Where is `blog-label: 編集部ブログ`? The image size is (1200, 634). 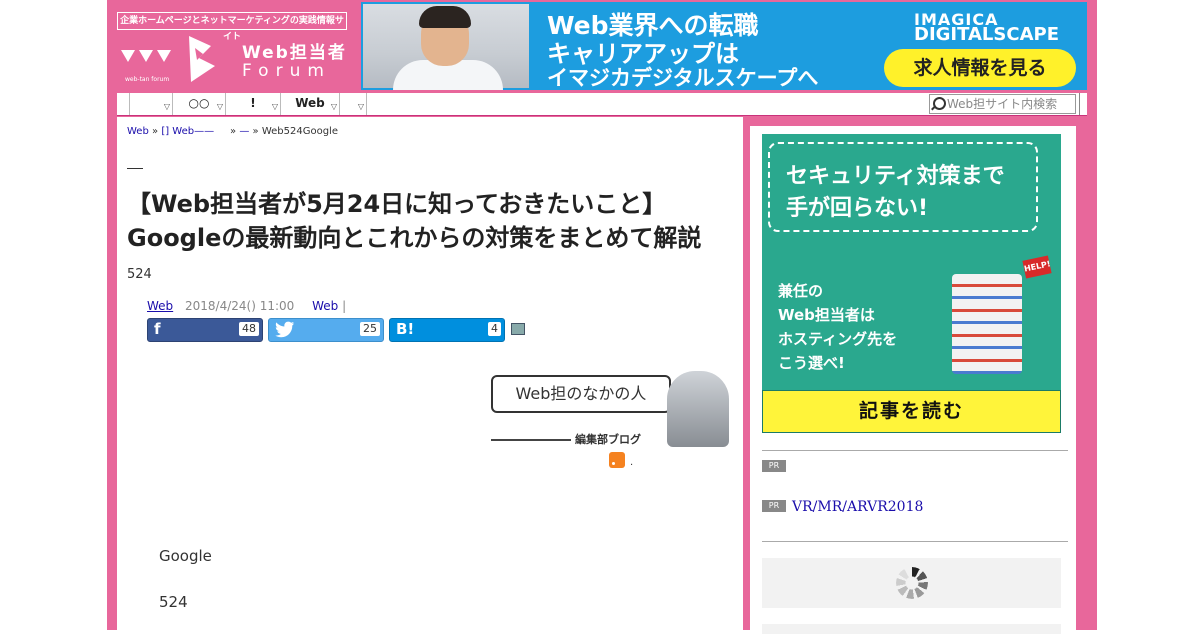 blog-label: 編集部ブログ is located at coordinates (608, 439).